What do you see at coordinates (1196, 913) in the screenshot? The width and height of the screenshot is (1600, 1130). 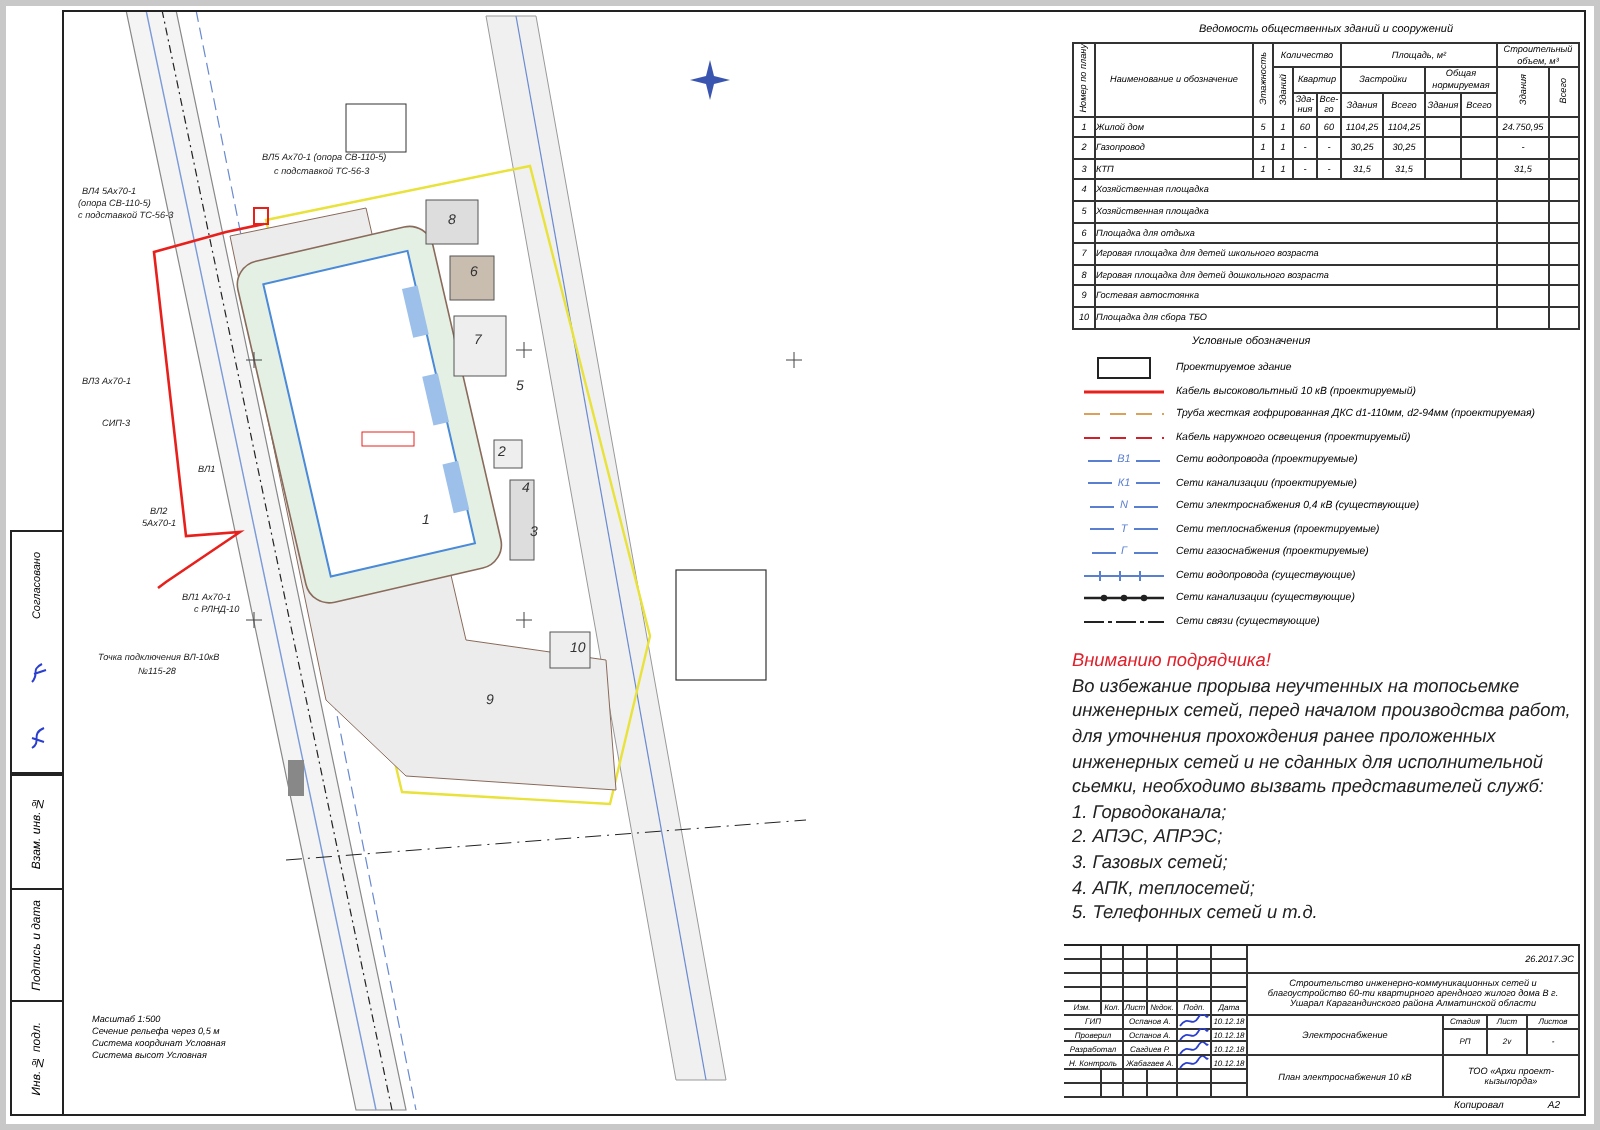 I see `service-item: 5. Телефонных сетей и т.д.` at bounding box center [1196, 913].